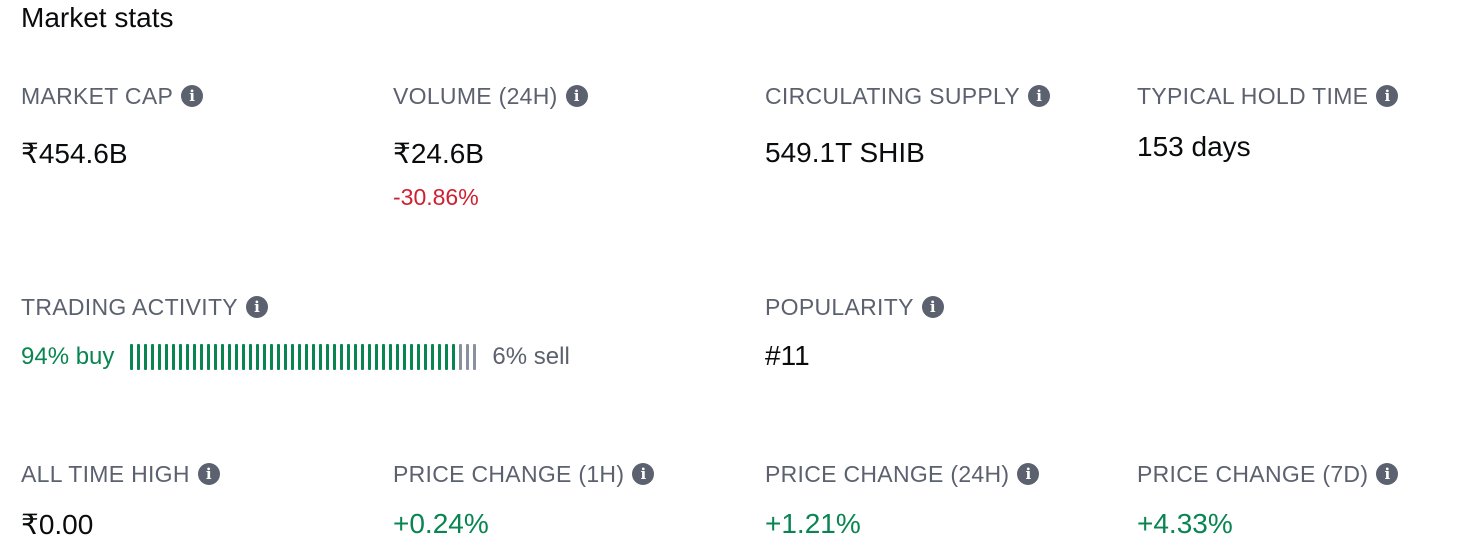 The width and height of the screenshot is (1466, 558). What do you see at coordinates (436, 197) in the screenshot?
I see `volume-change: -30.86%` at bounding box center [436, 197].